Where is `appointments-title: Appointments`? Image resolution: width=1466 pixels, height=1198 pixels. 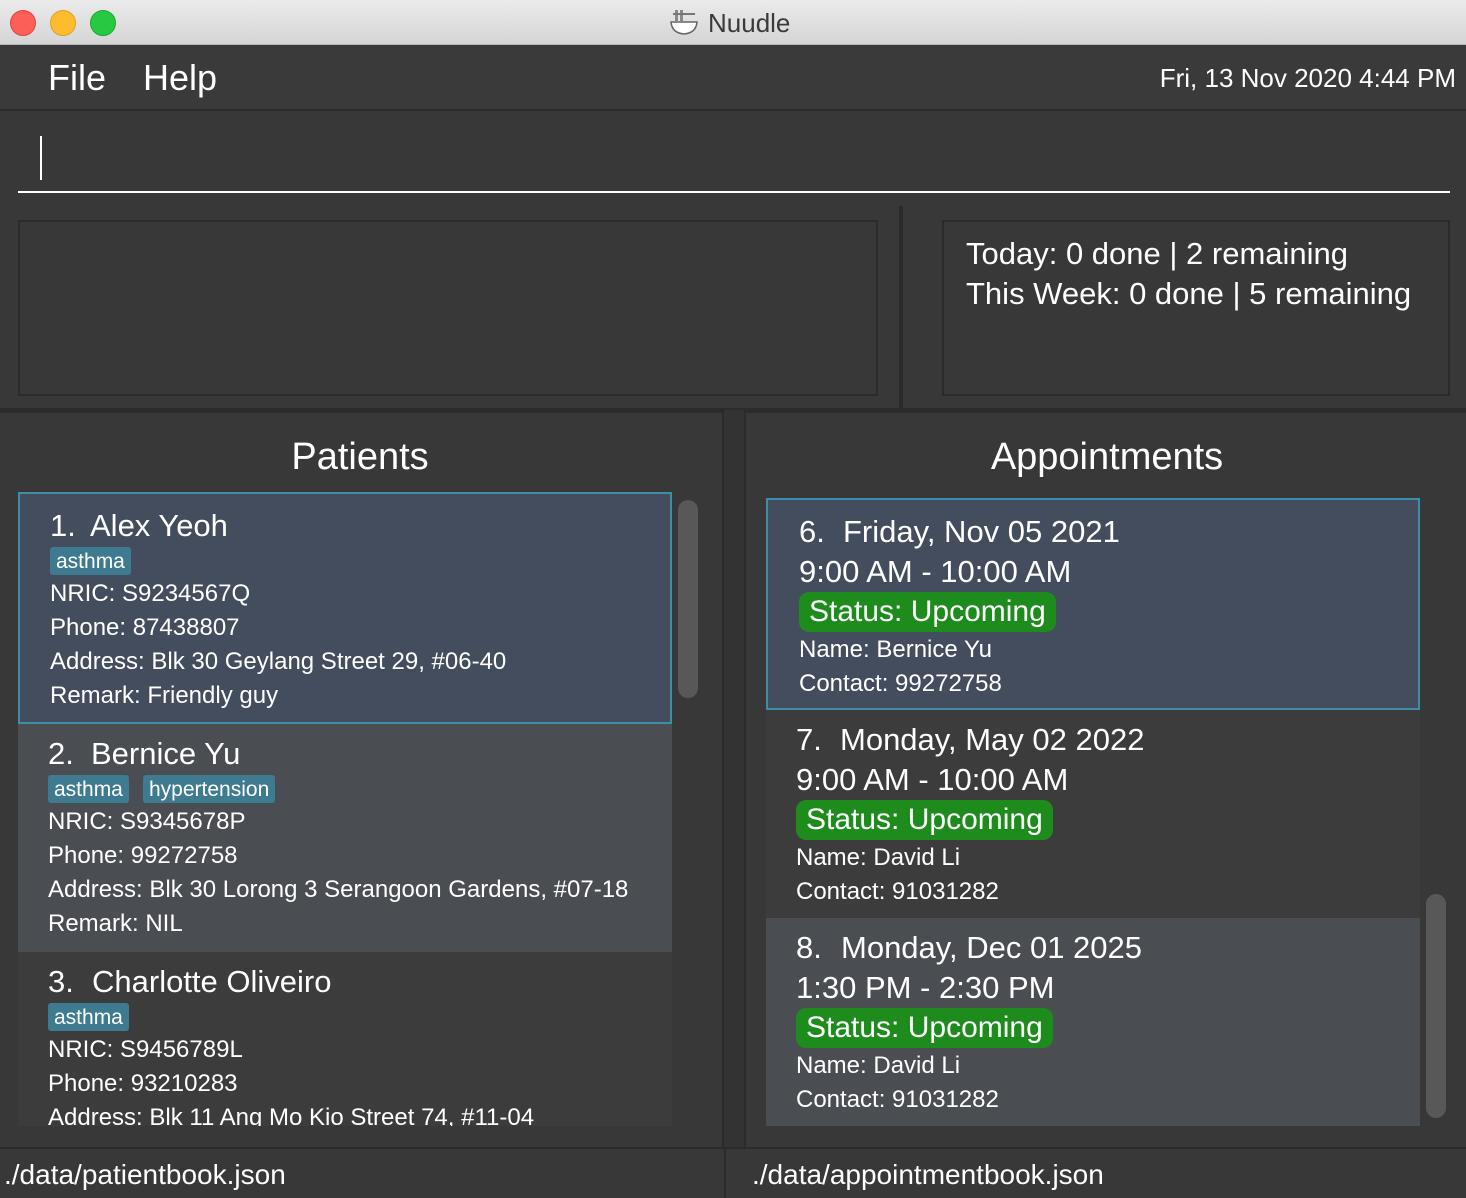 appointments-title: Appointments is located at coordinates (1107, 457).